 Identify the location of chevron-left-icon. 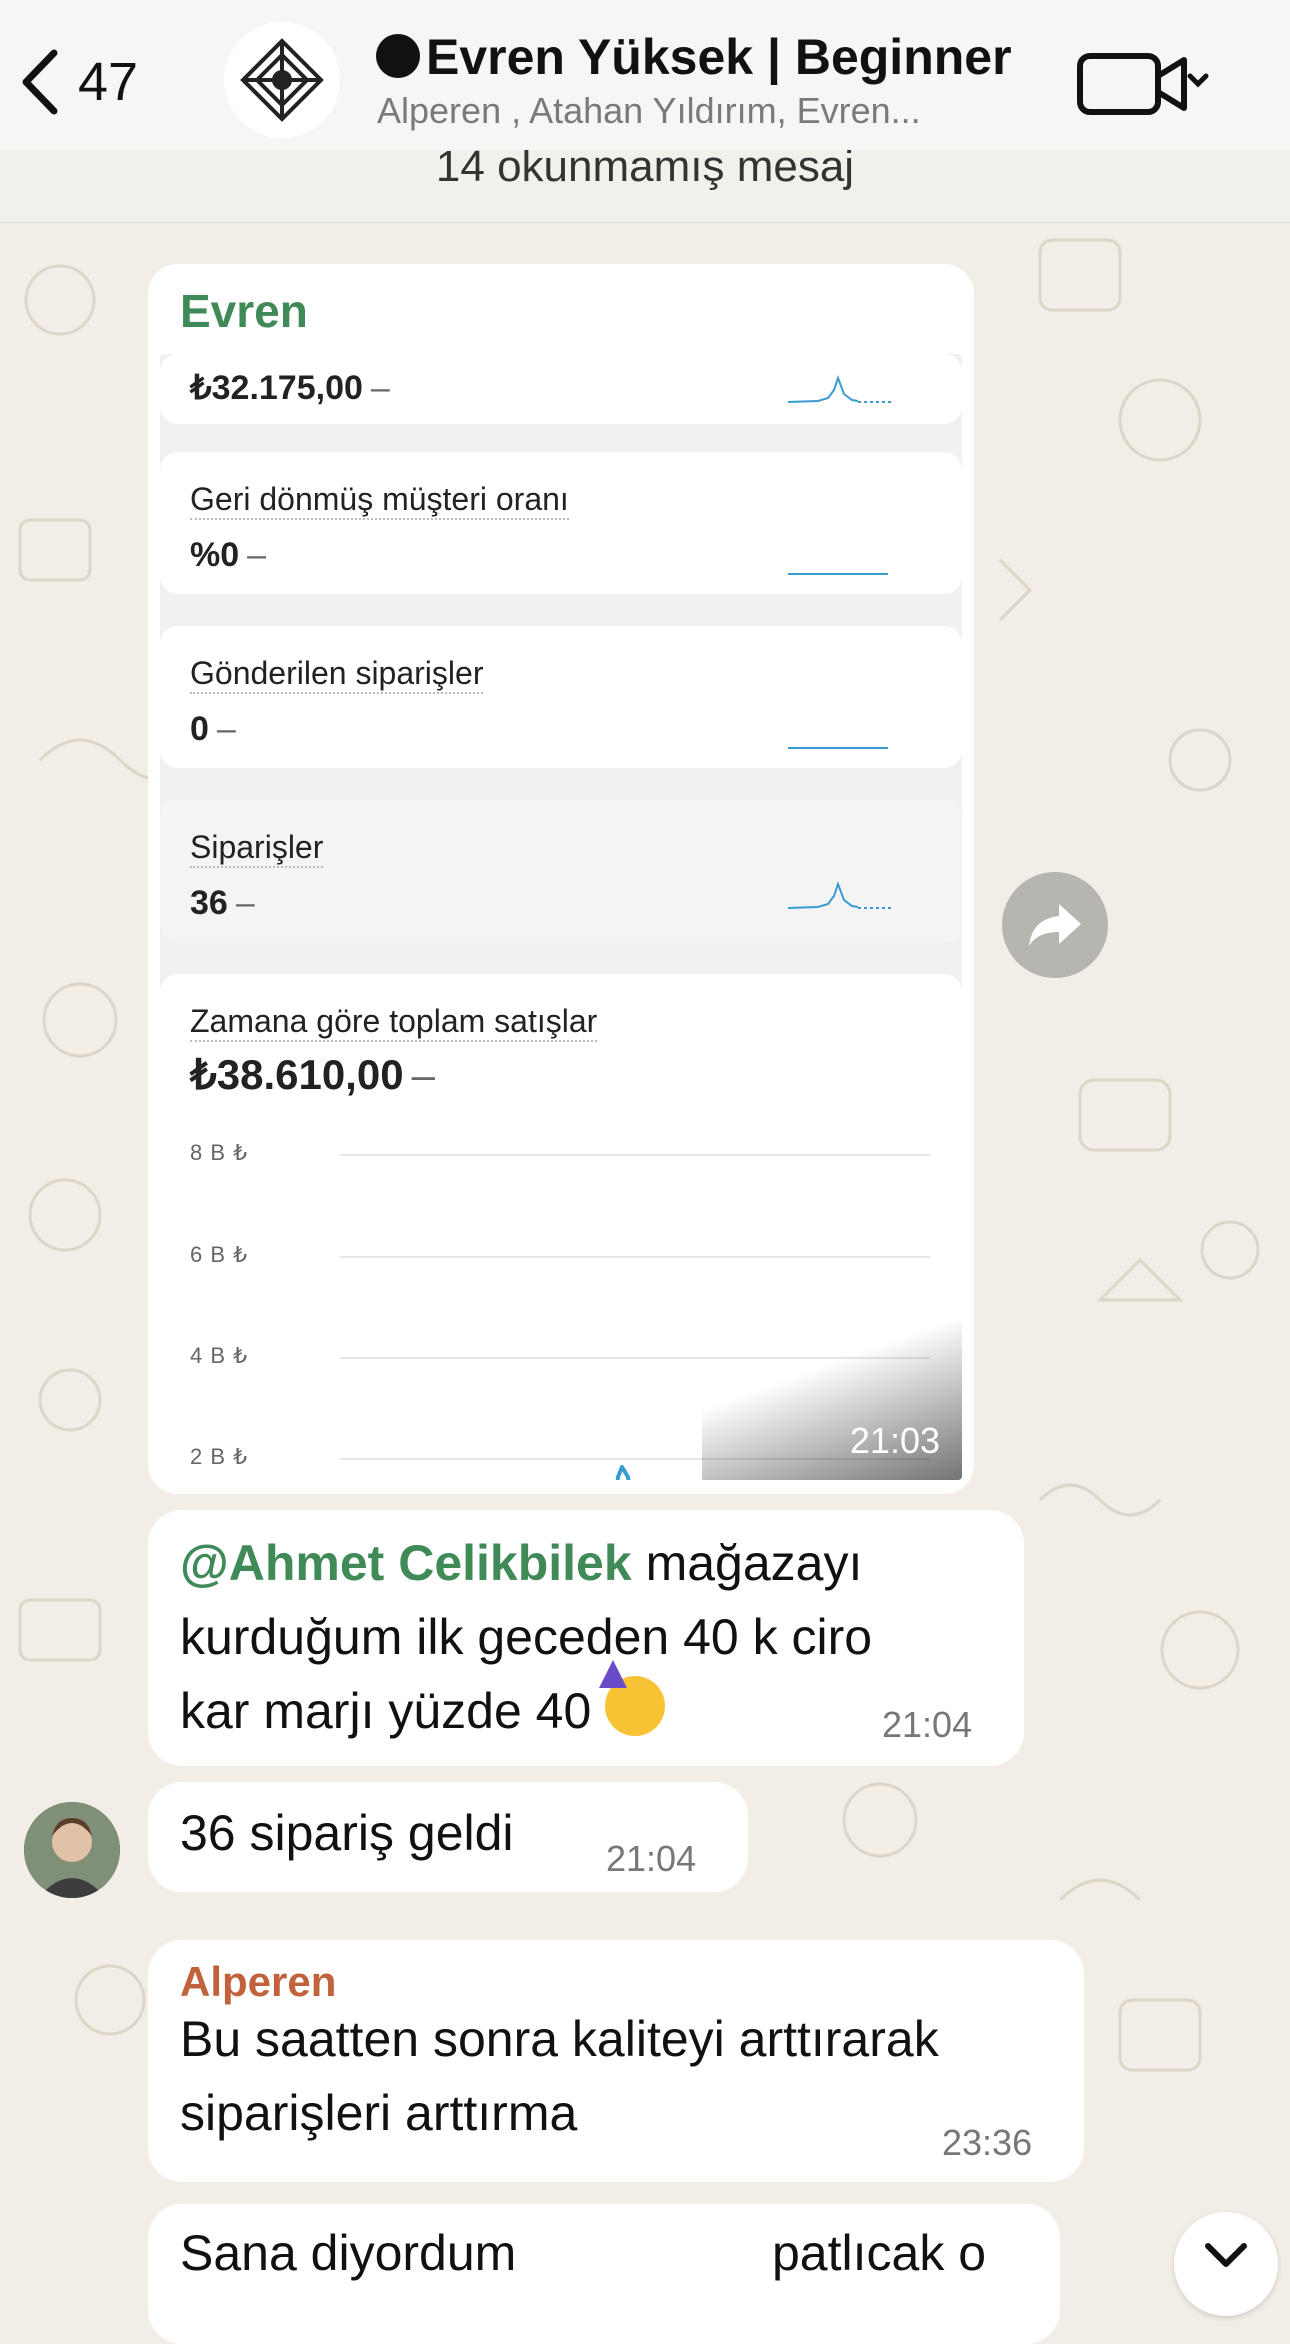
(40, 82).